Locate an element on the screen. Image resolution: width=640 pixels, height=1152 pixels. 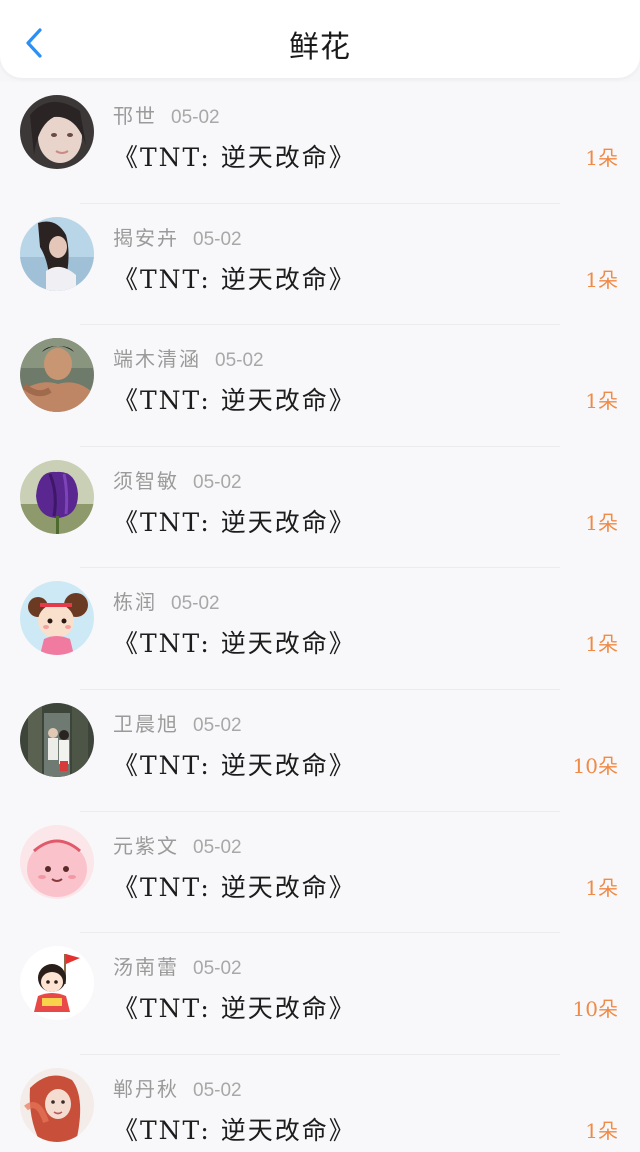
list-item: 邗世 05-02 《TNT: 逆天改命》 1朵 is located at coordinates (320, 143).